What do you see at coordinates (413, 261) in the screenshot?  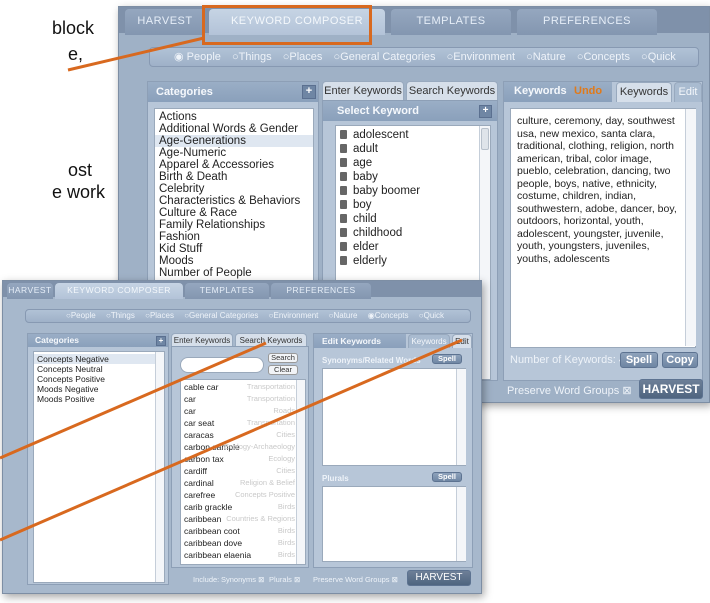 I see `keyword-item: elderly` at bounding box center [413, 261].